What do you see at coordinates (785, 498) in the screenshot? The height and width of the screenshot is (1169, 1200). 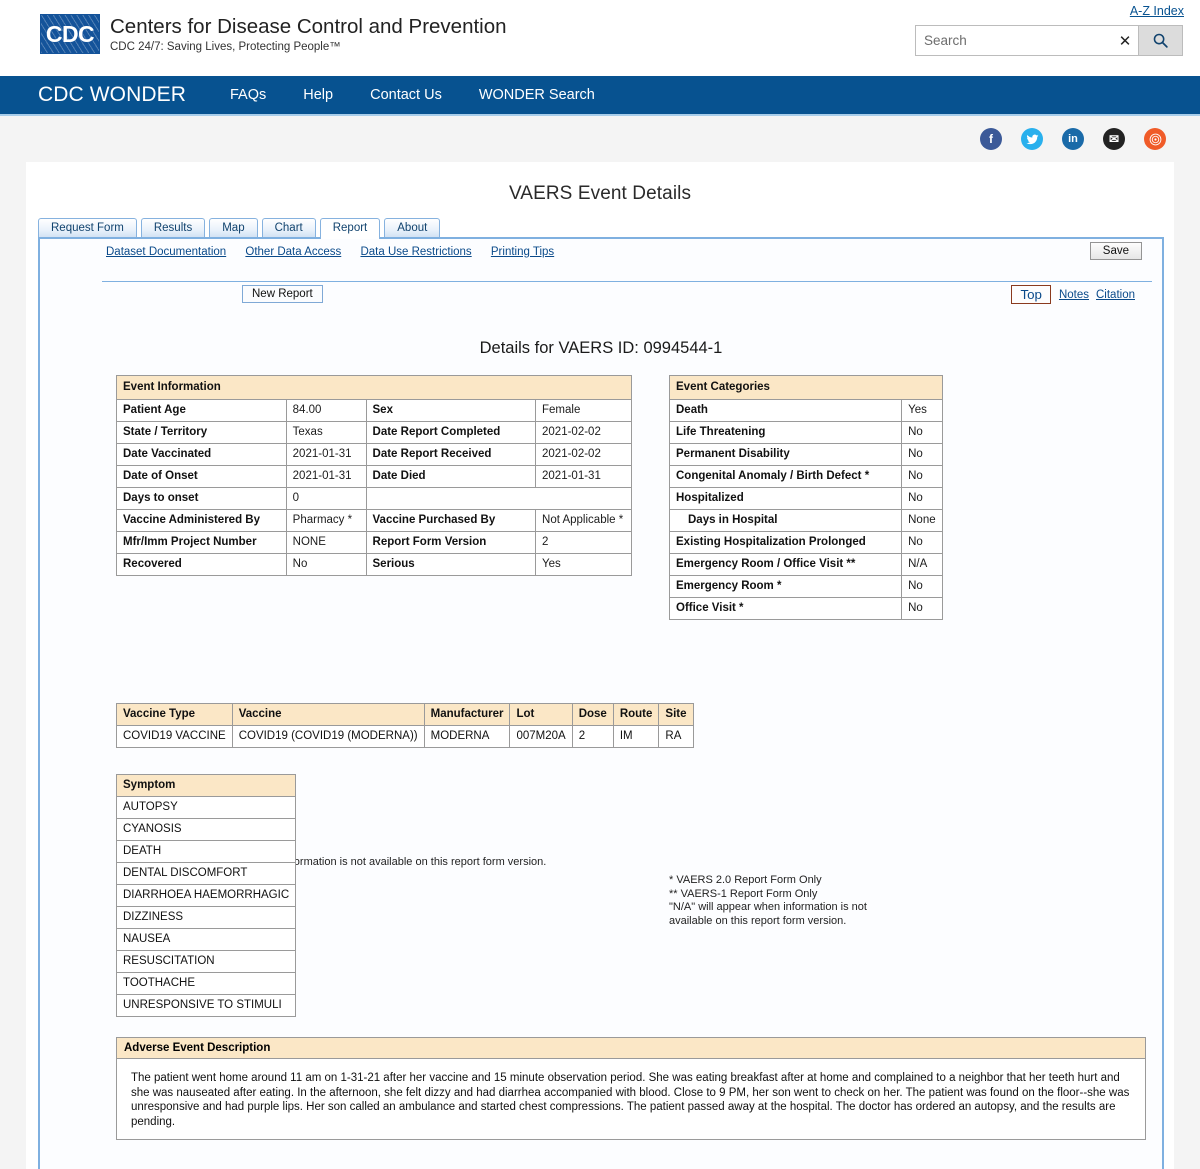 I see `row-label: Hospitalized` at bounding box center [785, 498].